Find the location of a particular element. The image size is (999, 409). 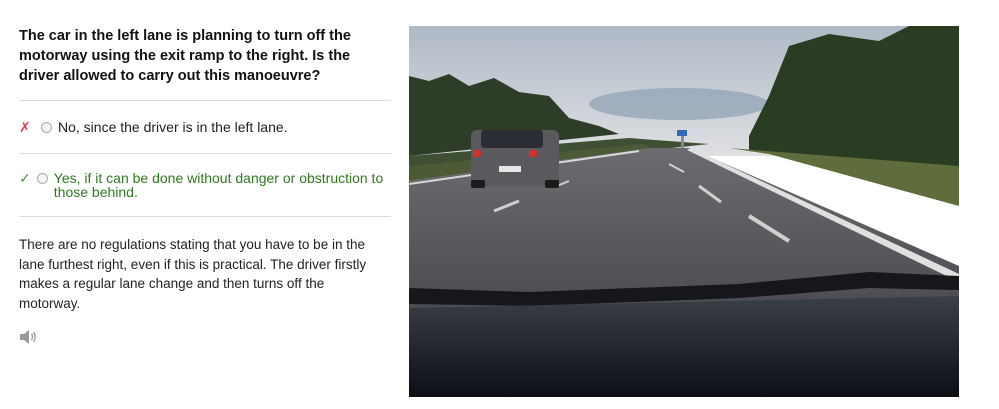

car is located at coordinates (515, 159).